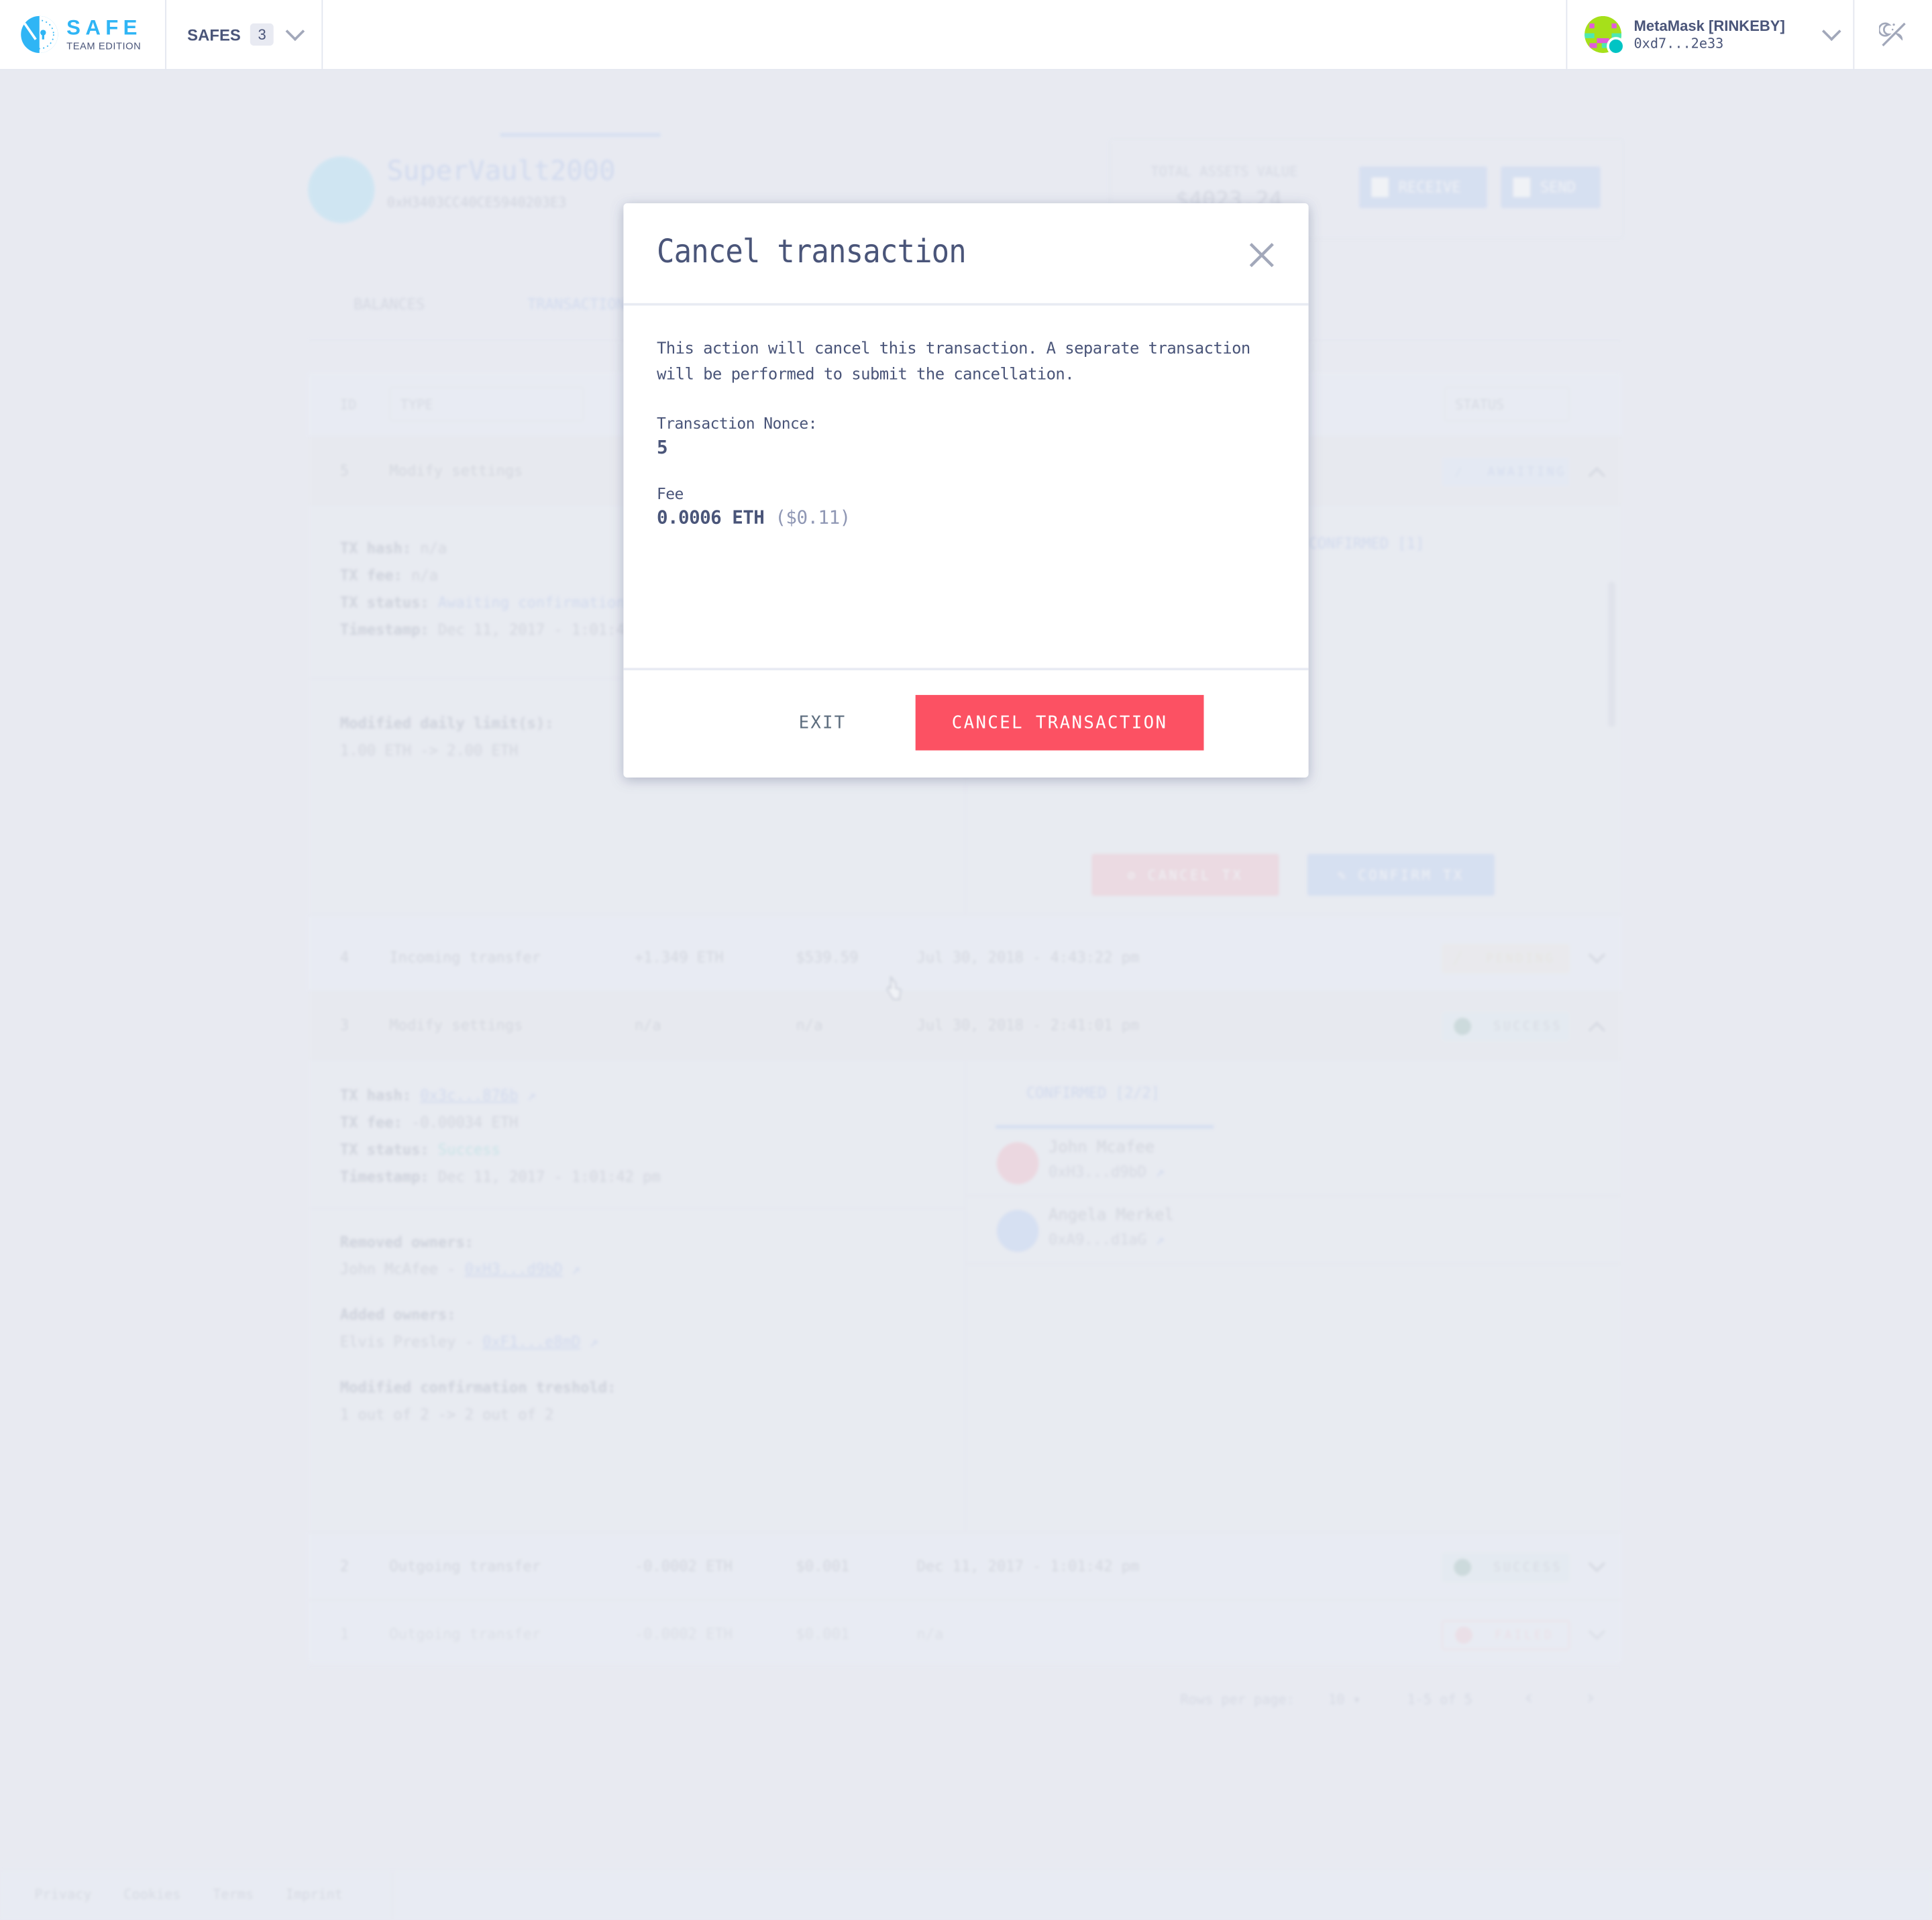 This screenshot has width=1932, height=1920. Describe the element at coordinates (1709, 26) in the screenshot. I see `account-name: MetaMask [RINKEBY]` at that location.